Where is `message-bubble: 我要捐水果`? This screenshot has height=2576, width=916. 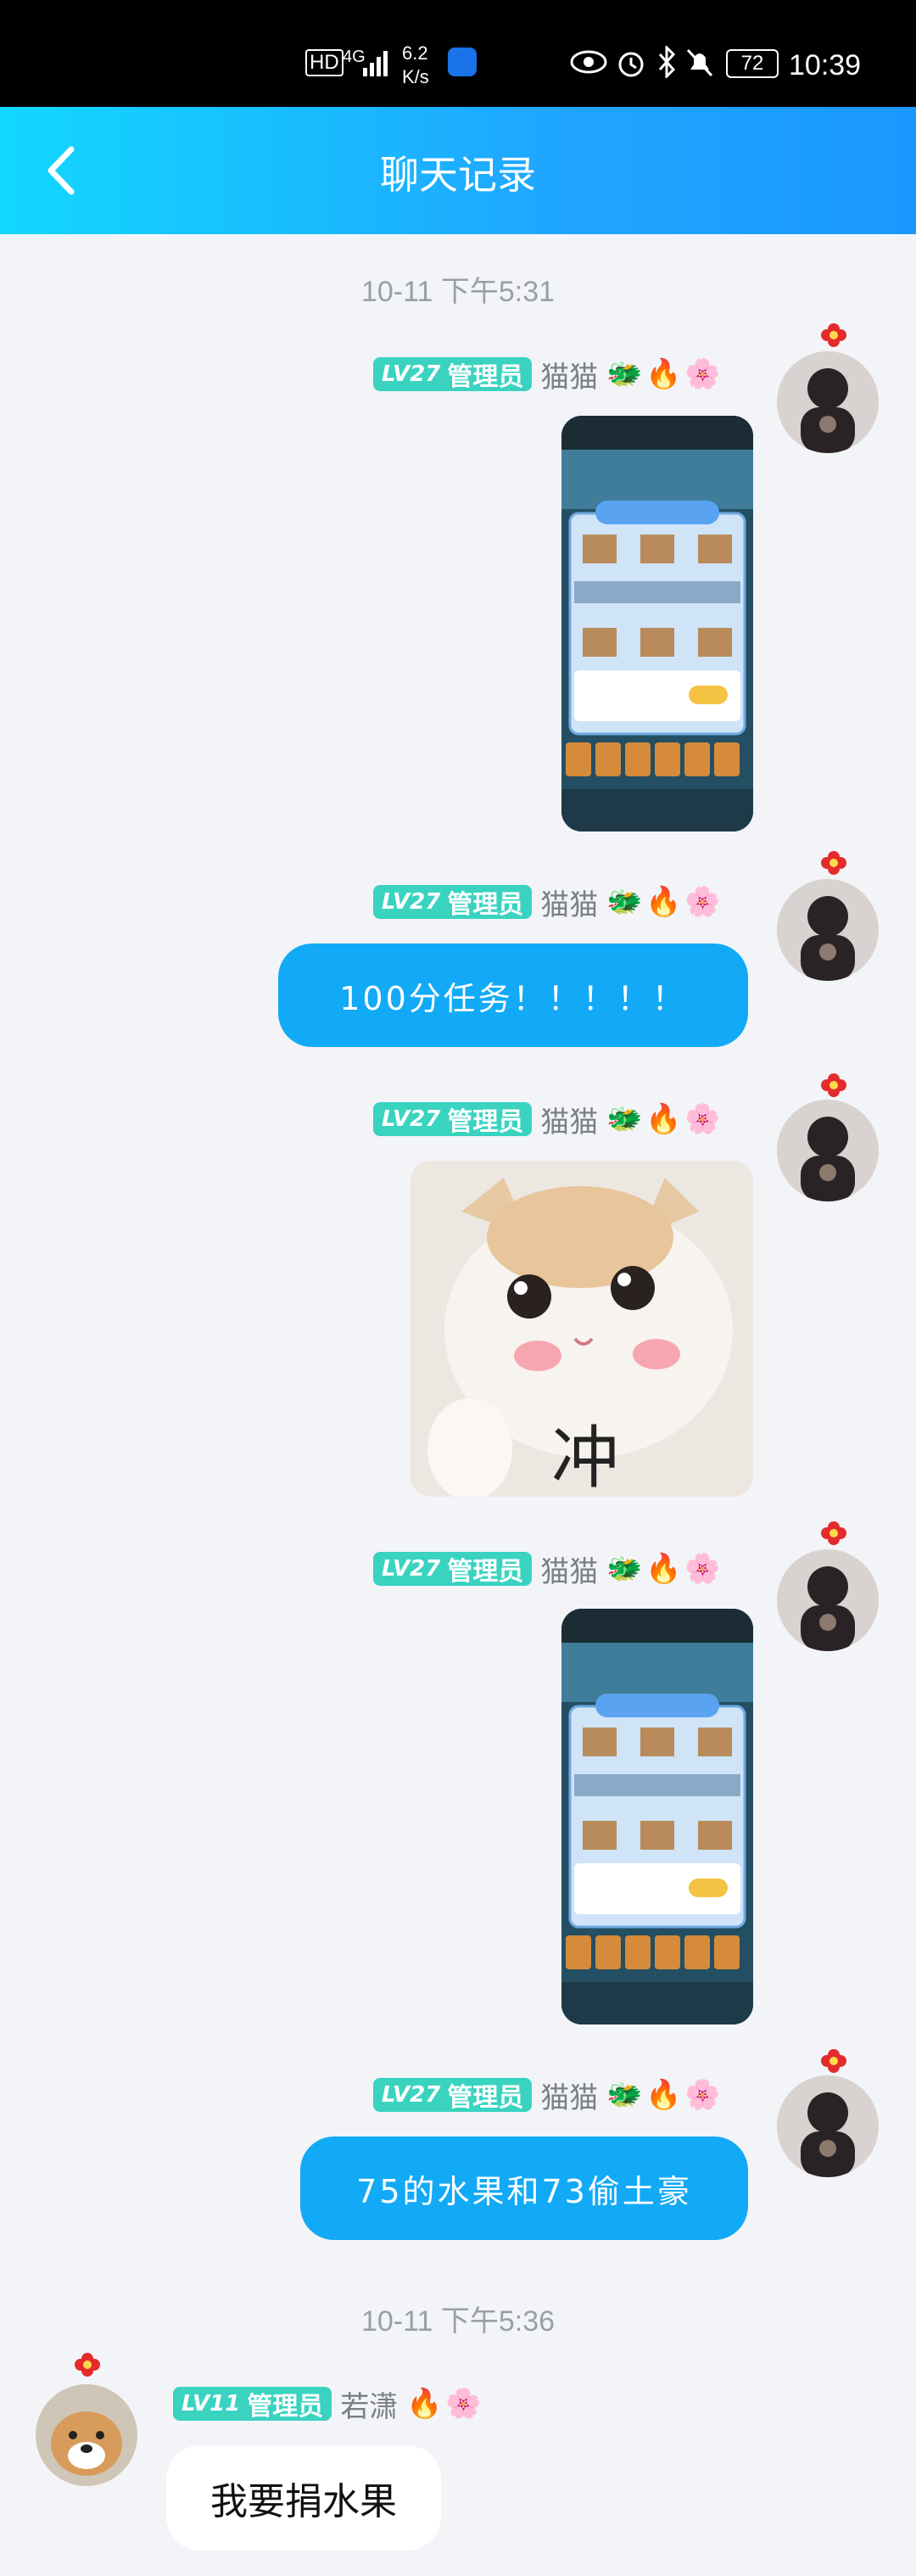
message-bubble: 我要捐水果 is located at coordinates (303, 2498).